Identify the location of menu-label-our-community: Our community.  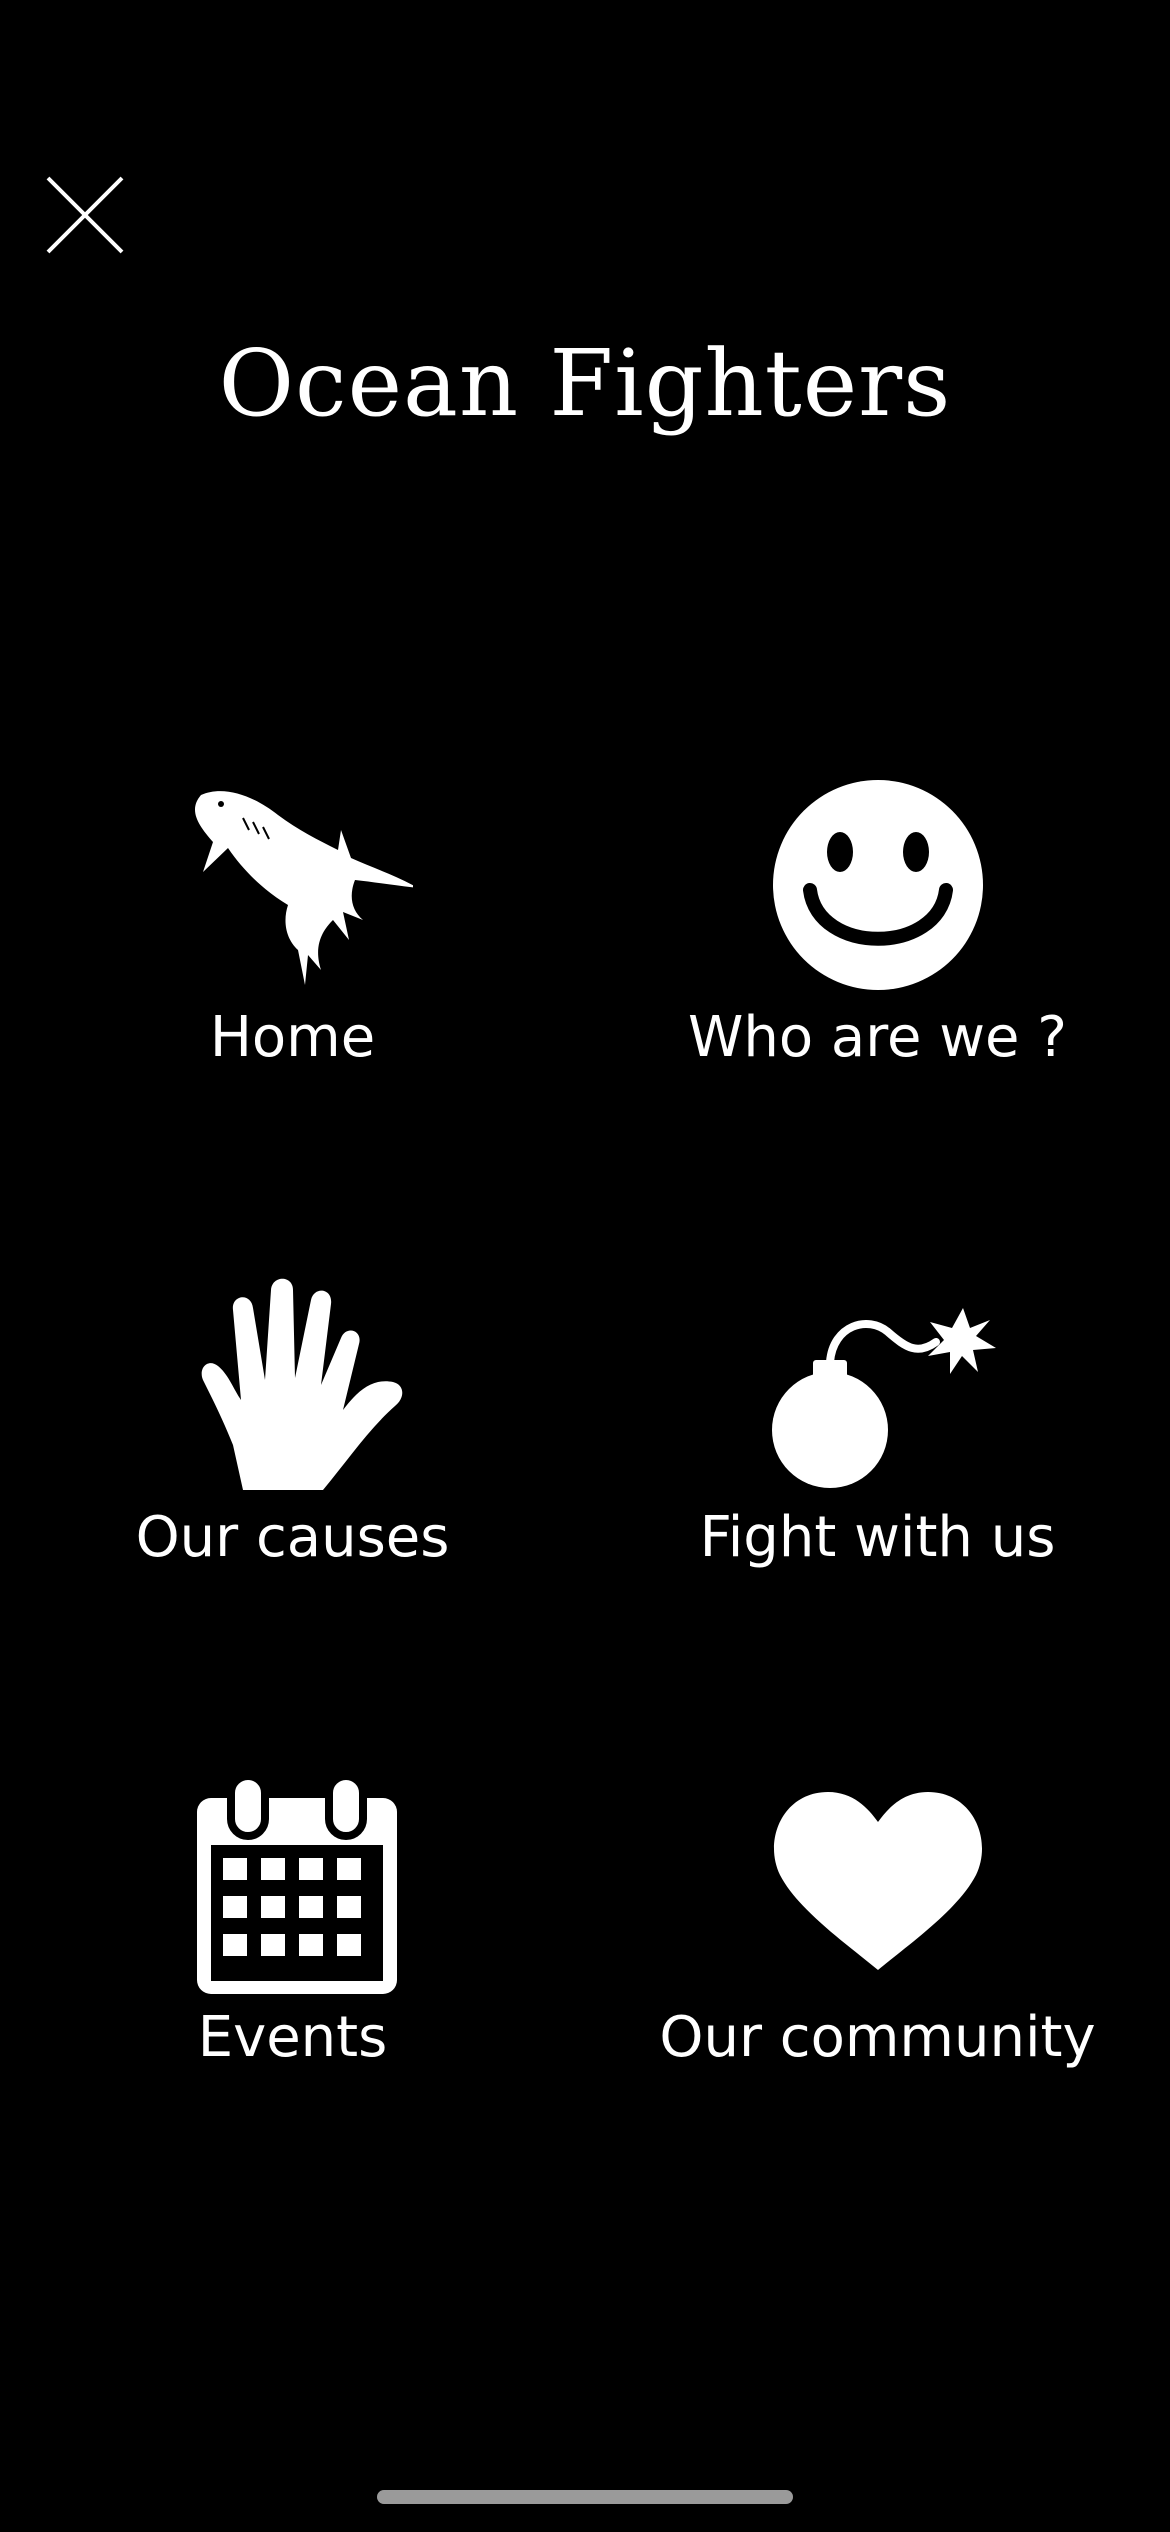
(877, 2037).